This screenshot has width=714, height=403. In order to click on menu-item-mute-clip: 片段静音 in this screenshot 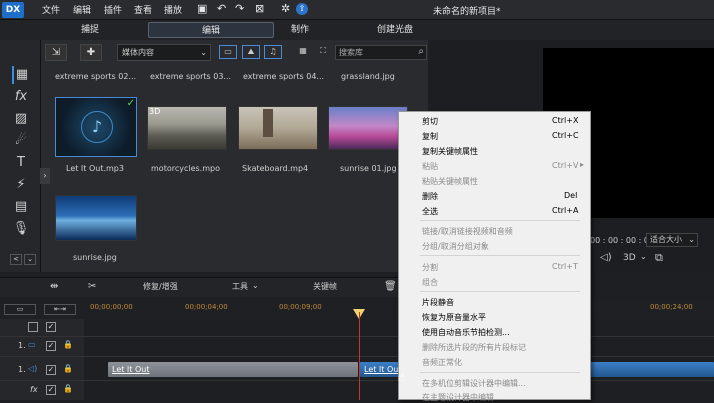, I will do `click(438, 302)`.